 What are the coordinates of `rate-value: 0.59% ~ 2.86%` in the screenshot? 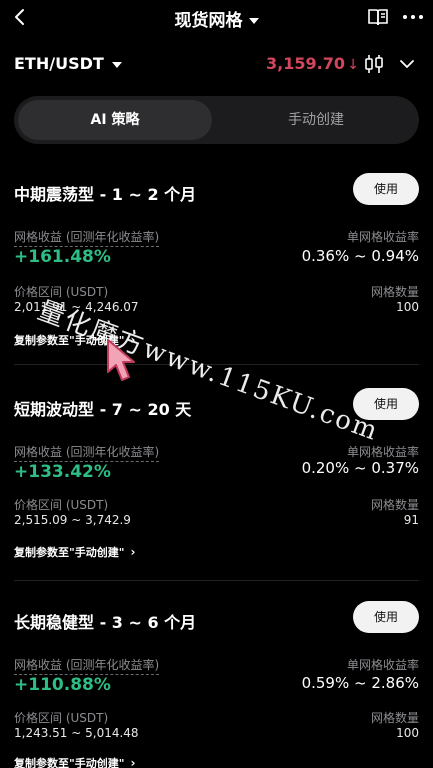 It's located at (360, 683).